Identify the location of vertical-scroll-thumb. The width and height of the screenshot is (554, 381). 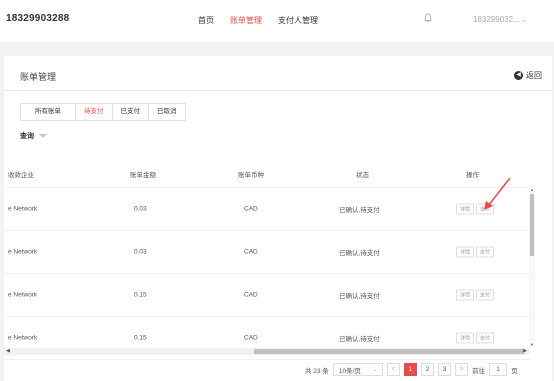
(532, 225).